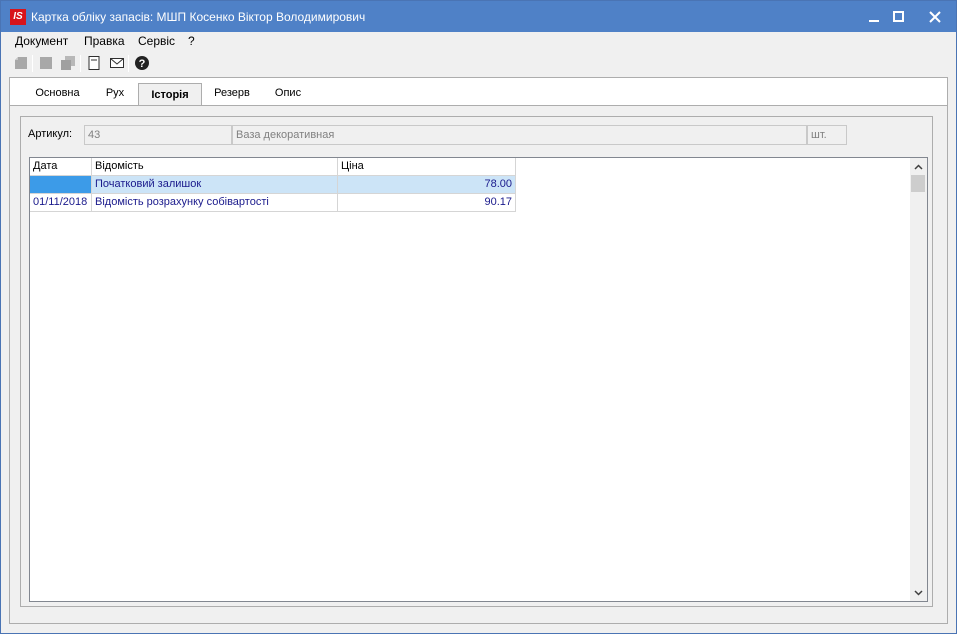  I want to click on chevron-up-icon, so click(918, 166).